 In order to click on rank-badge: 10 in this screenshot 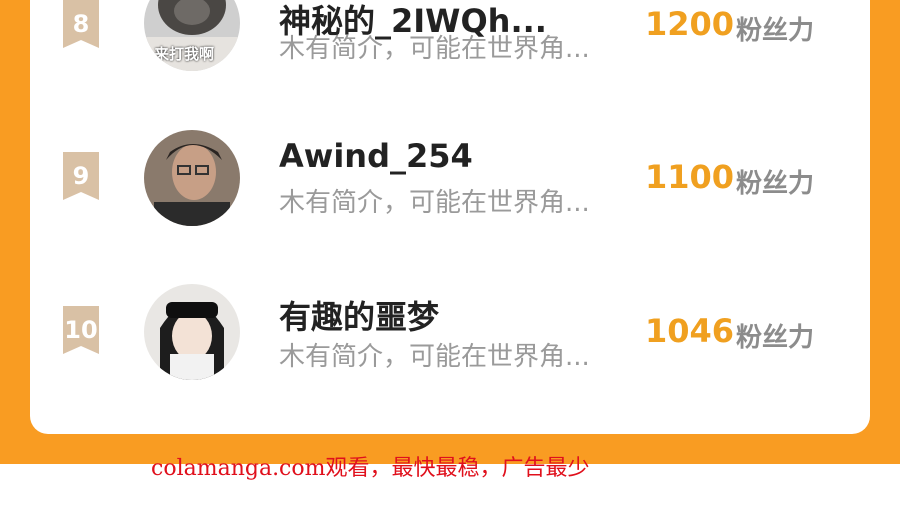, I will do `click(81, 332)`.